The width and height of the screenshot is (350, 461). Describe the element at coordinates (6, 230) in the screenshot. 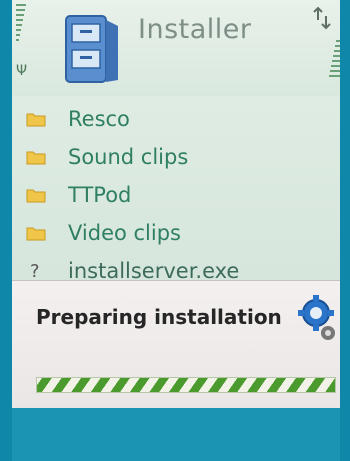

I see `left-edge` at that location.